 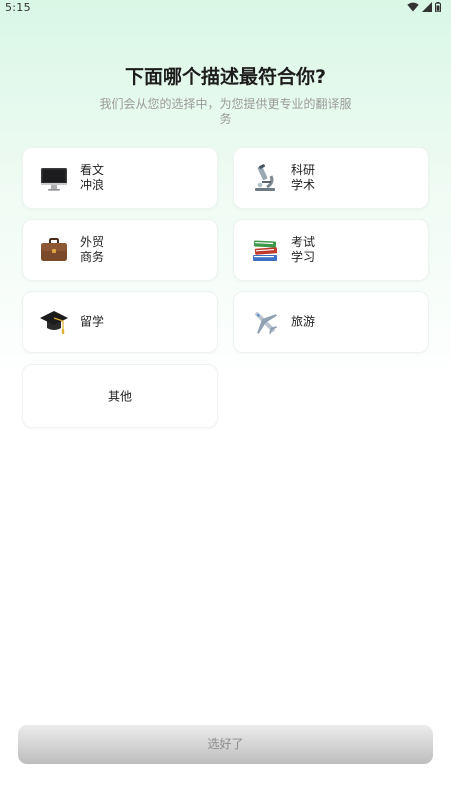 I want to click on books-icon, so click(x=265, y=250).